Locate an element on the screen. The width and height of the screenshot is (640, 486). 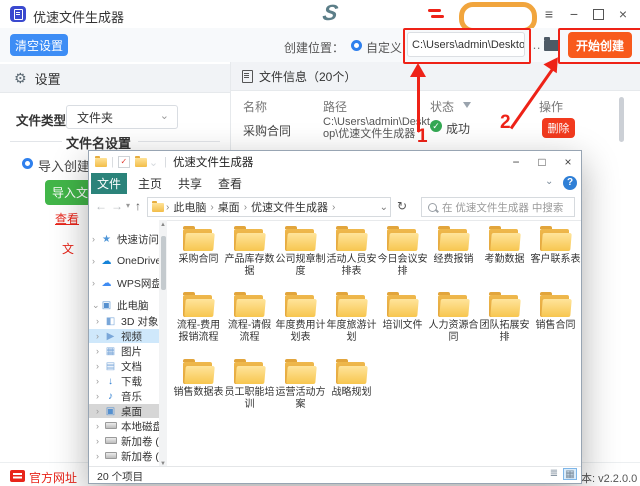
help-icon: ? is located at coordinates (570, 183).